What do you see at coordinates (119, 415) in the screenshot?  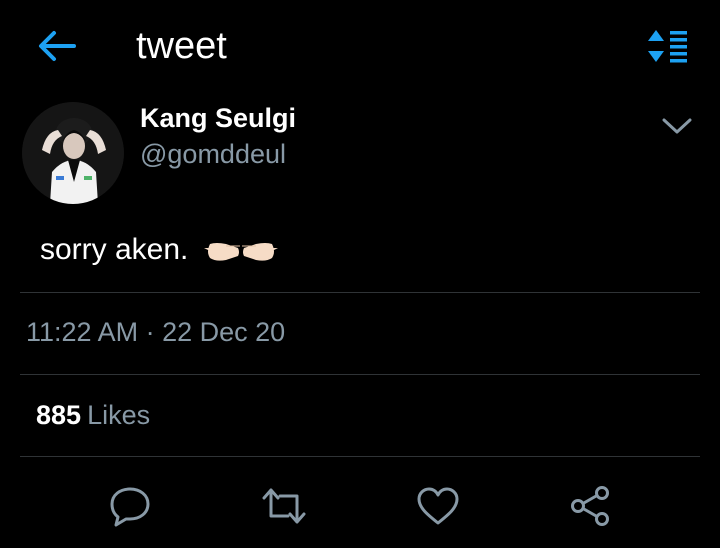 I see `likes-label: Likes` at bounding box center [119, 415].